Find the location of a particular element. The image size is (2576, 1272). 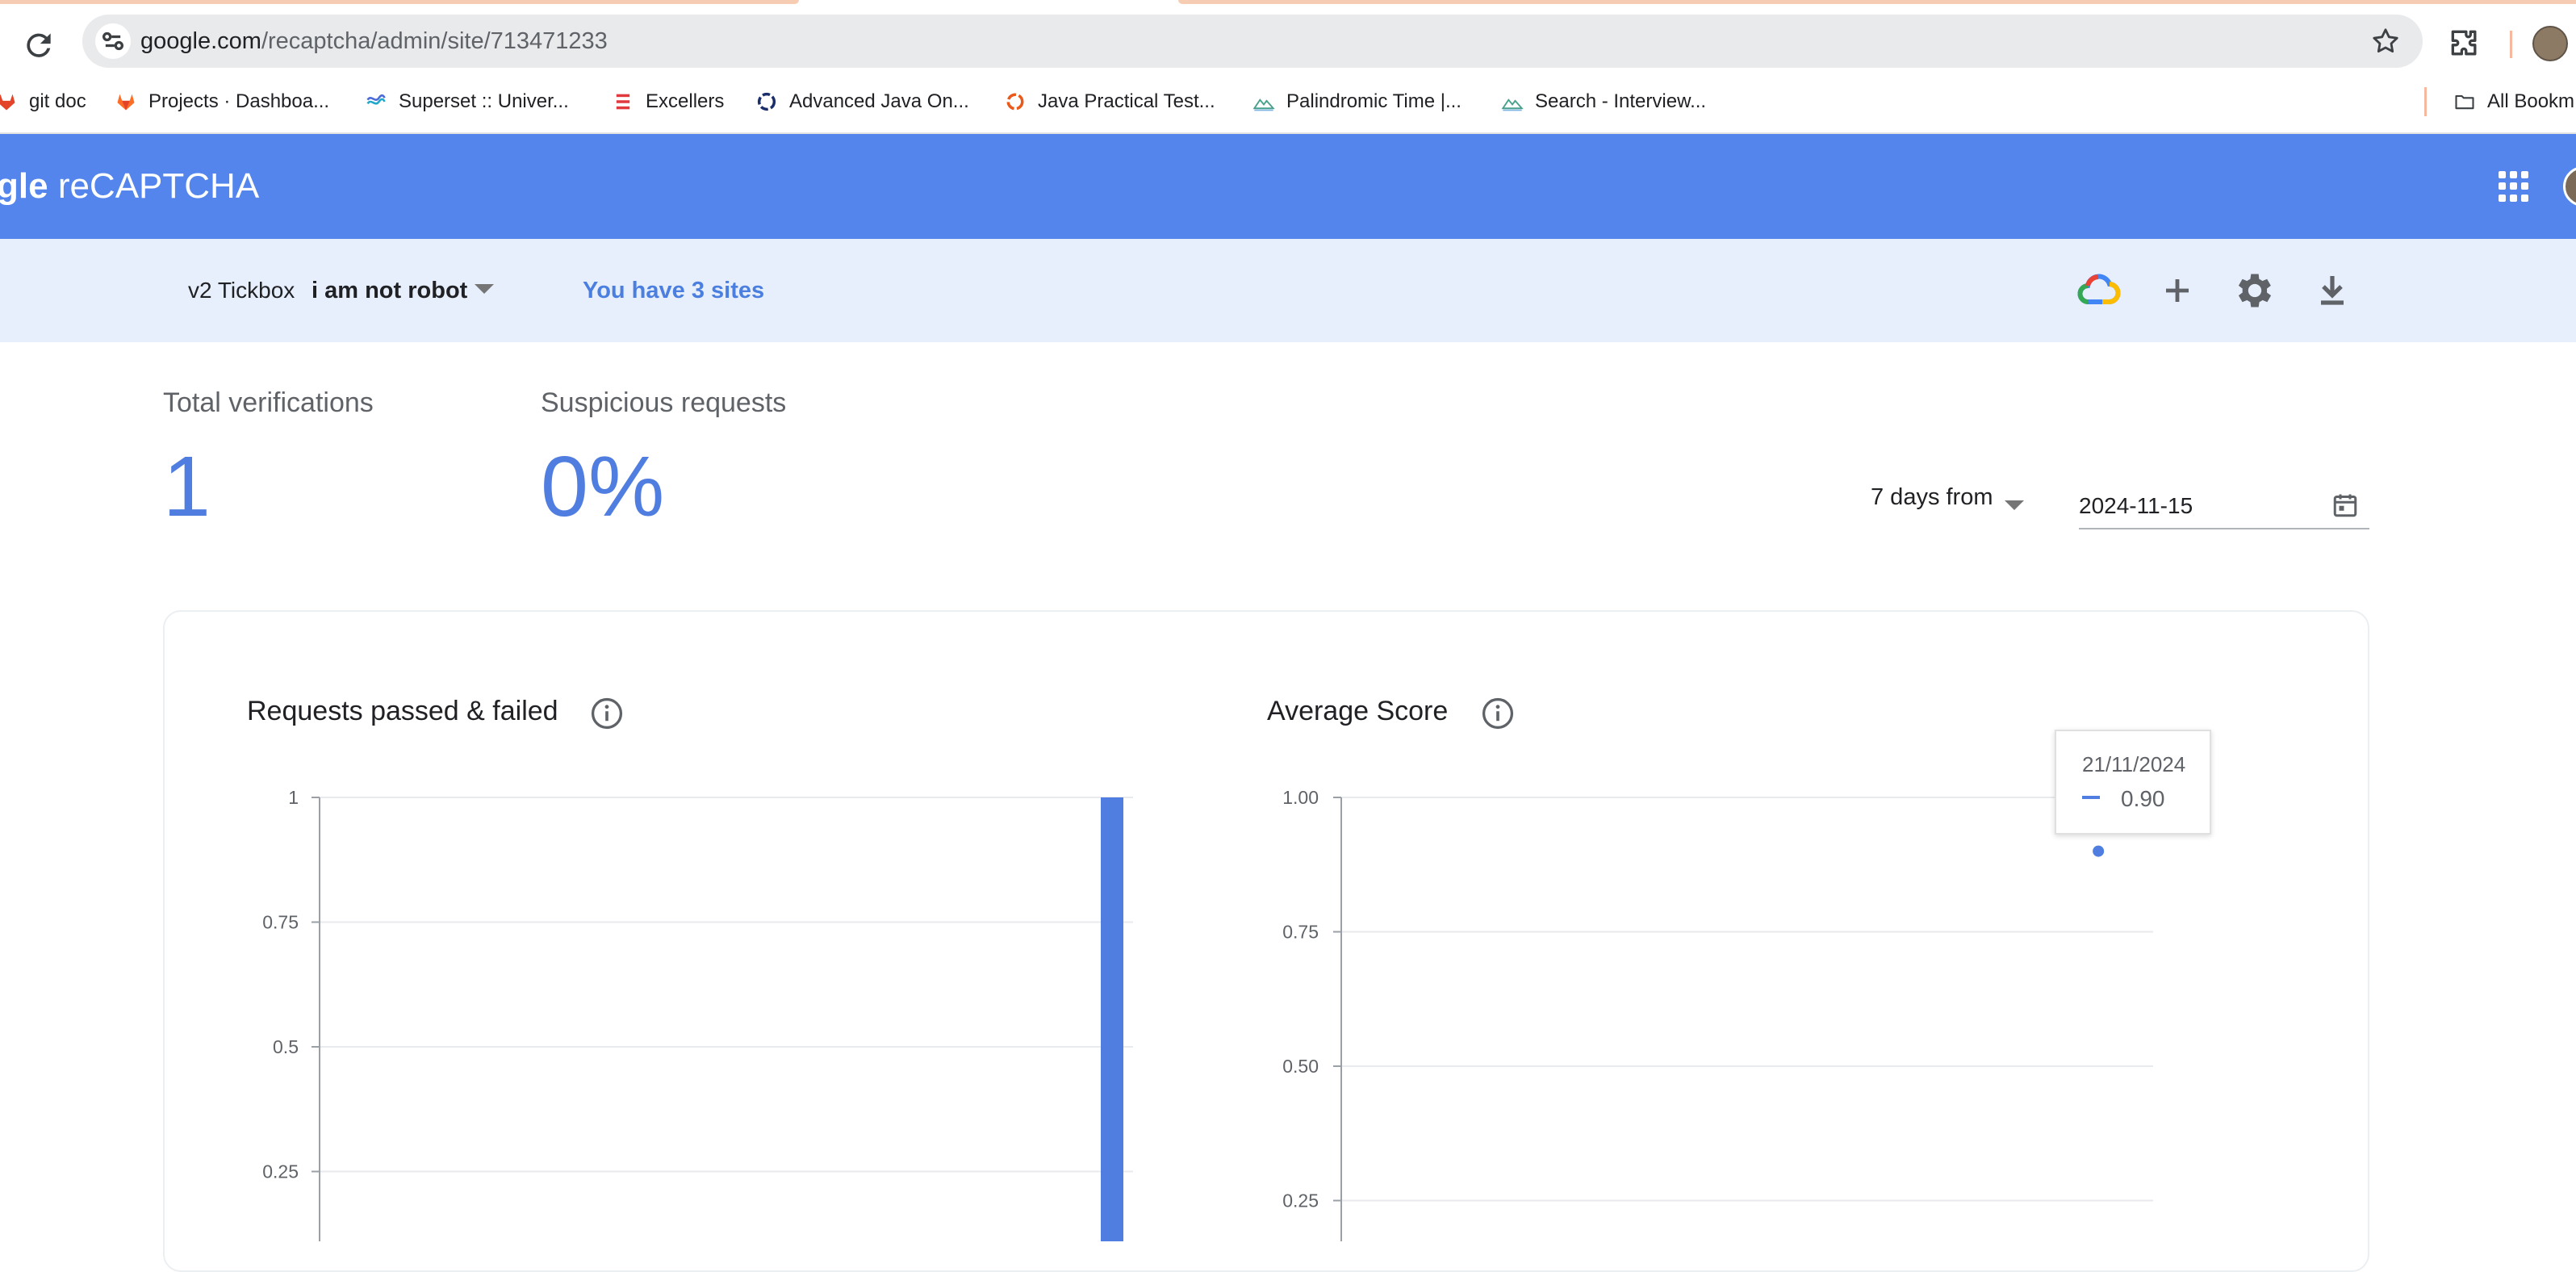

data-point is located at coordinates (2099, 851).